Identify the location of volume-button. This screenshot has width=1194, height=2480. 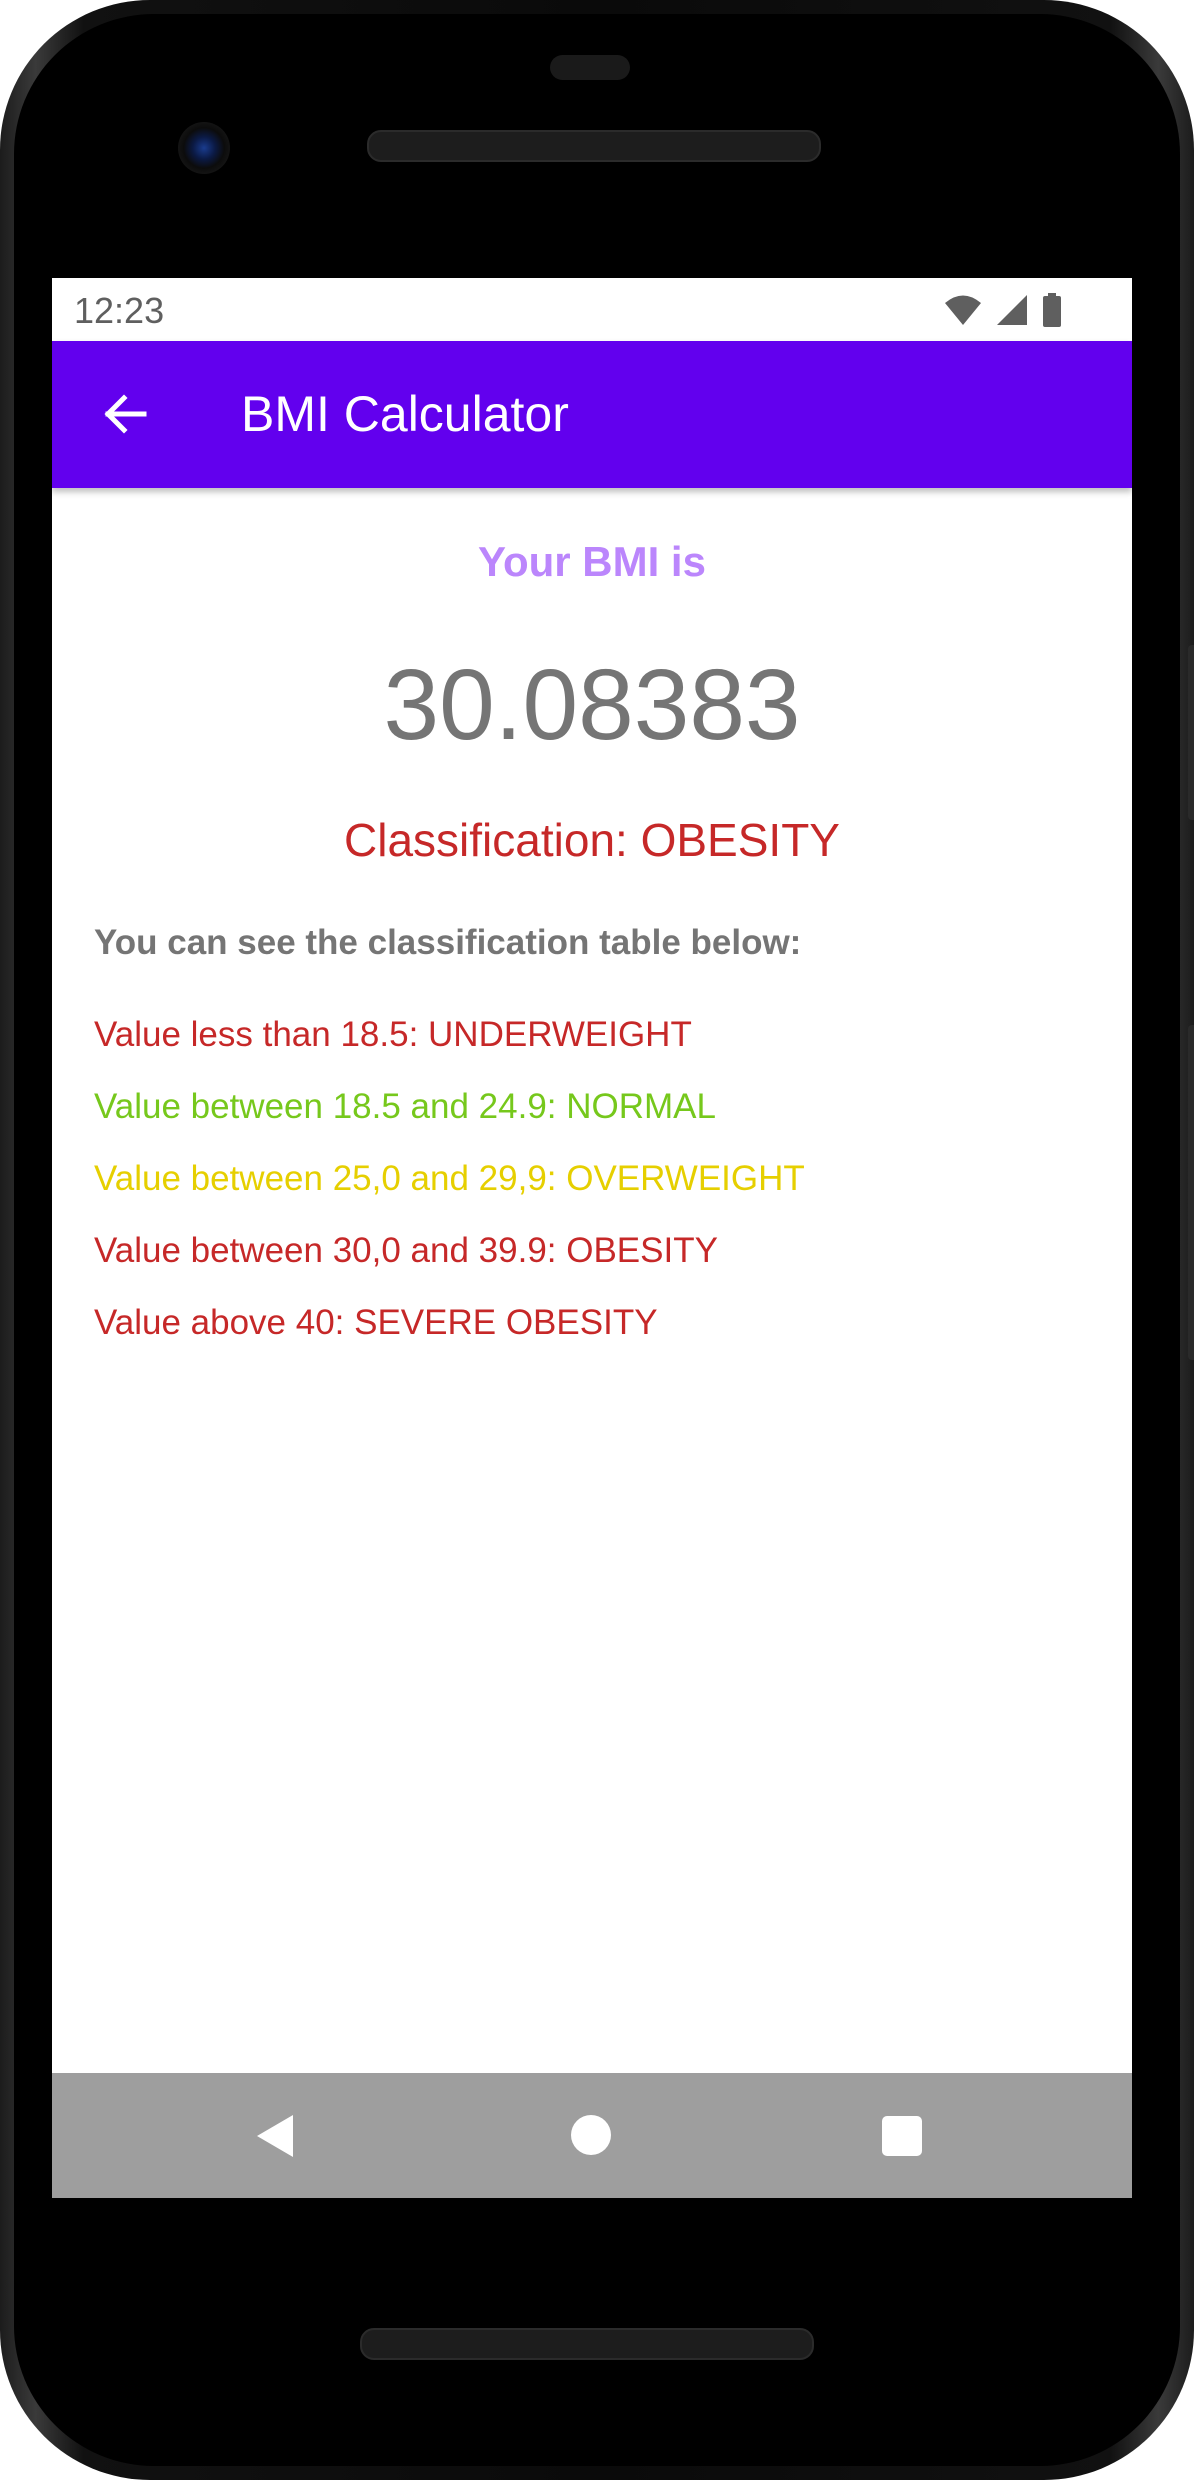
(1191, 1192).